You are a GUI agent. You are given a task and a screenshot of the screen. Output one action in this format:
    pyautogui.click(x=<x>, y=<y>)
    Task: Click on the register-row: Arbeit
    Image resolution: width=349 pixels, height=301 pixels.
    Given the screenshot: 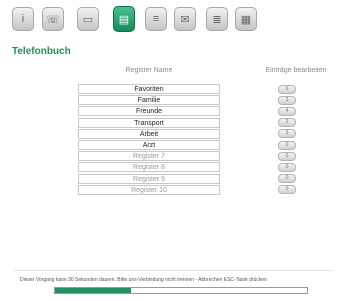 What is the action you would take?
    pyautogui.click(x=149, y=133)
    